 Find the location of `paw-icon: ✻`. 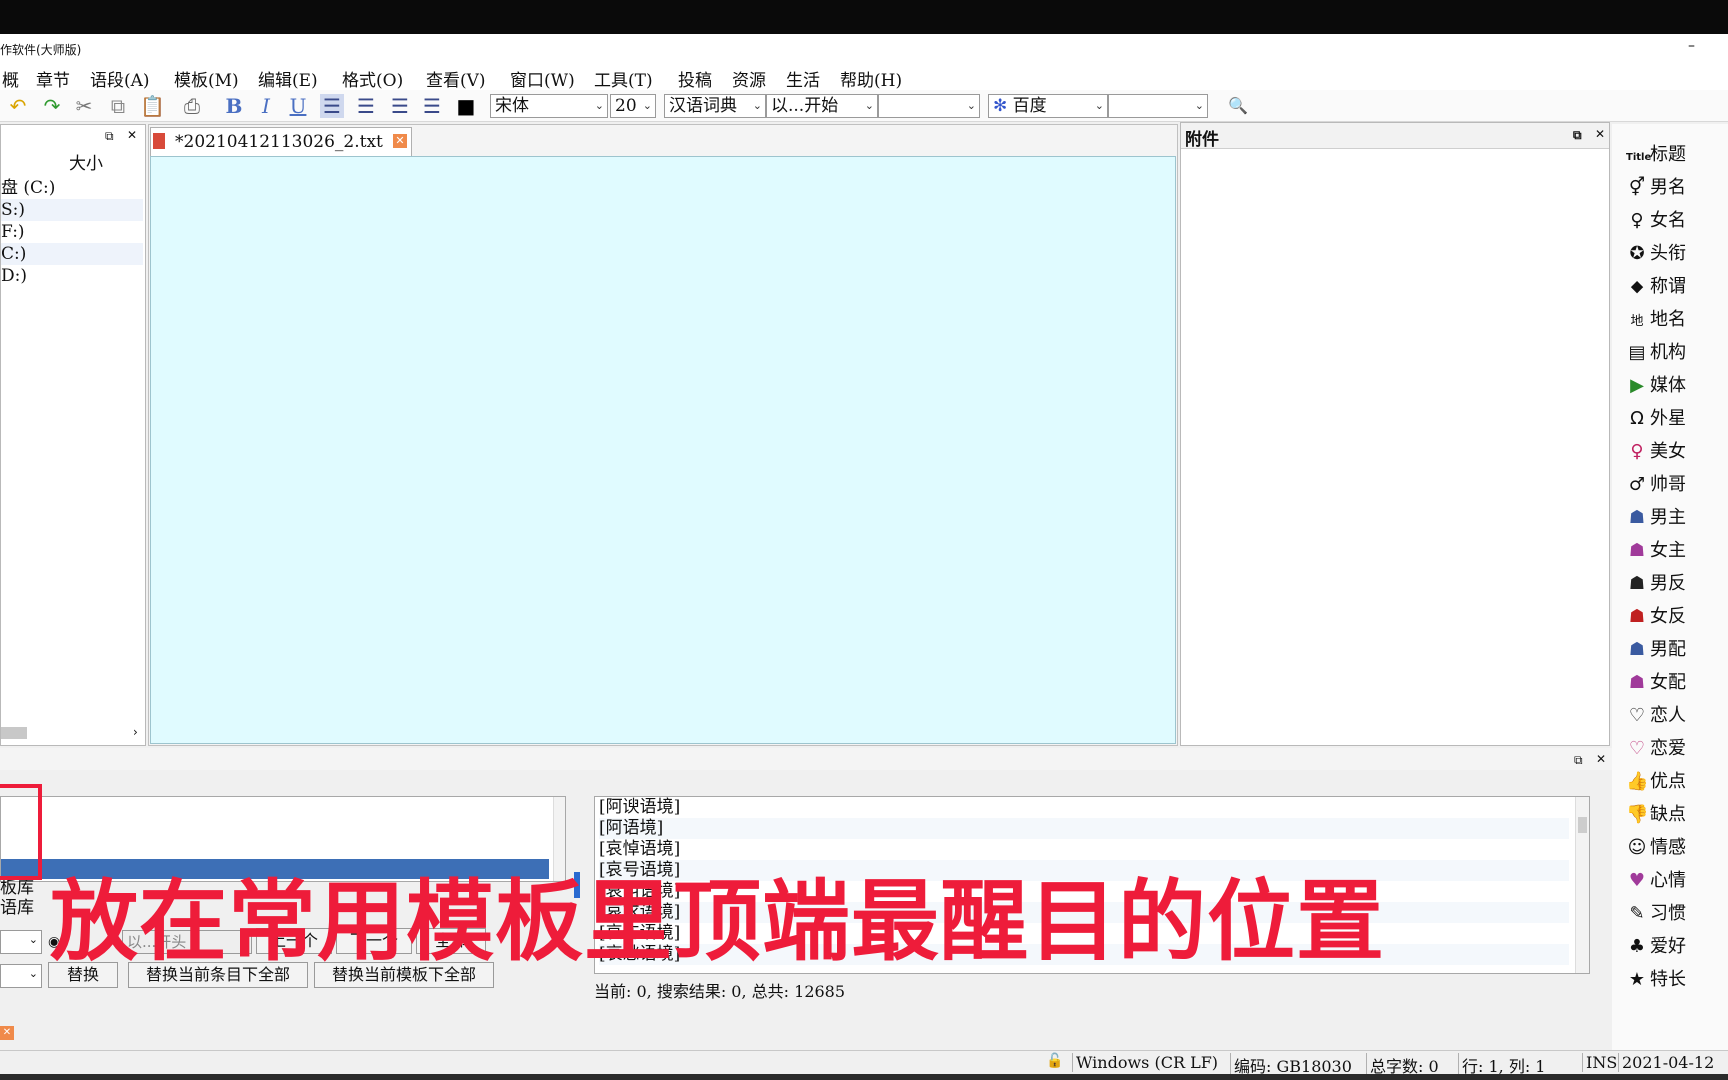

paw-icon: ✻ is located at coordinates (1000, 106).